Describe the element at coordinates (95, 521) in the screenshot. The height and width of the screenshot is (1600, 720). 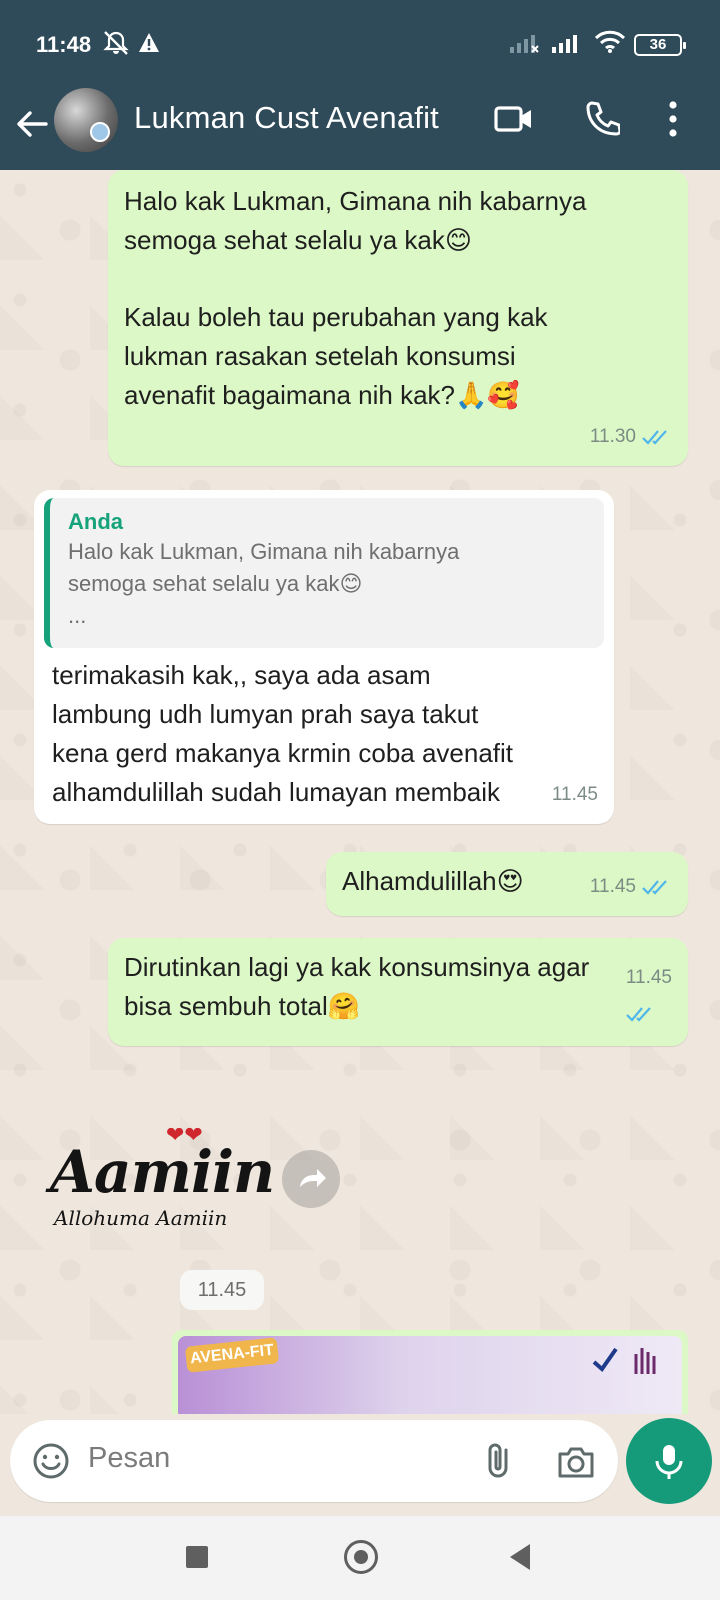
I see `quoted-author: Anda` at that location.